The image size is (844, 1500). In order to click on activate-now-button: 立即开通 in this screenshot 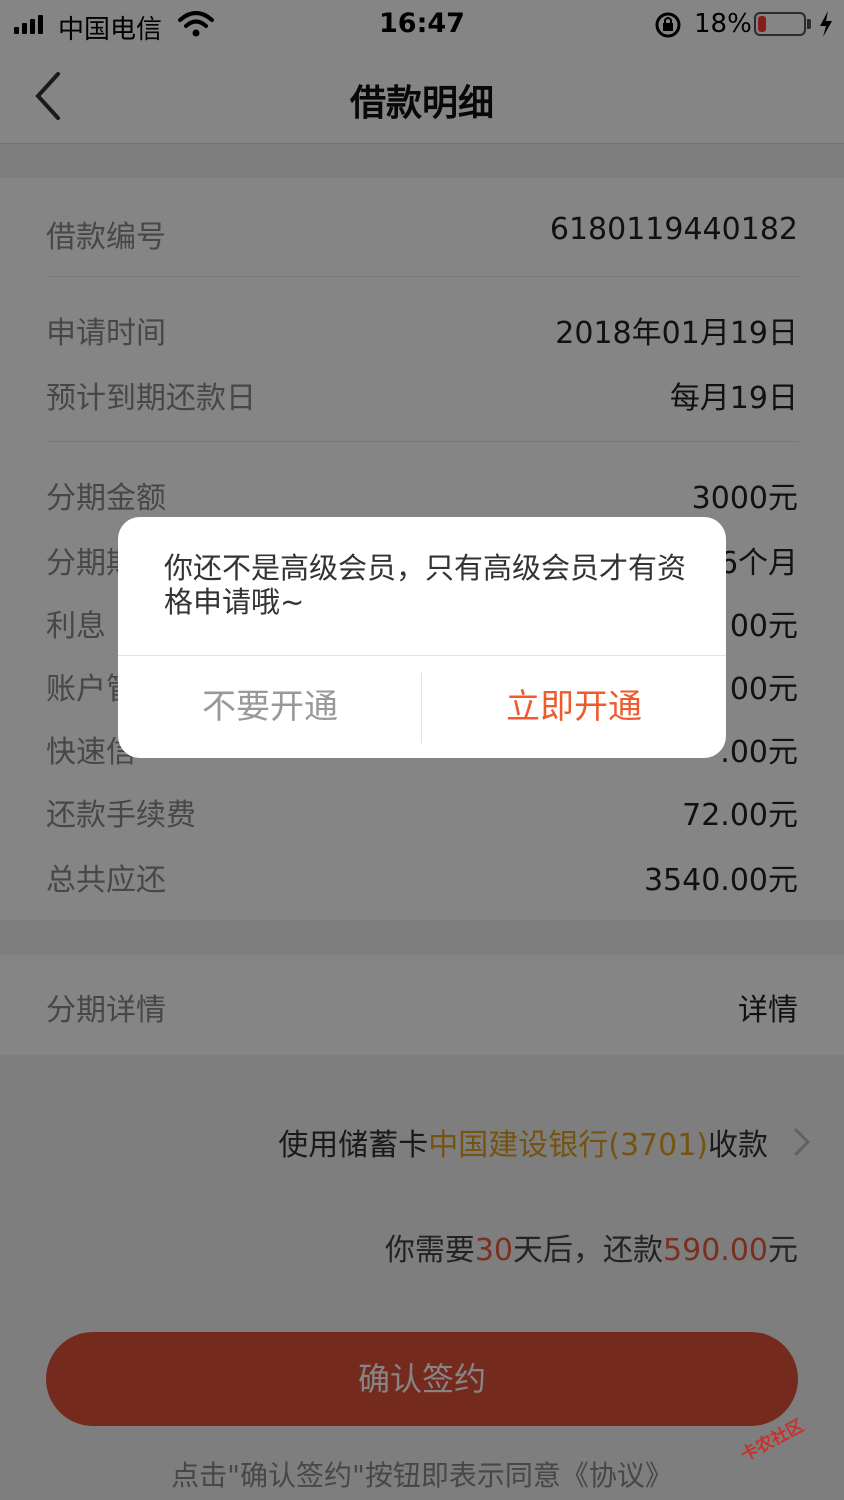, I will do `click(574, 707)`.